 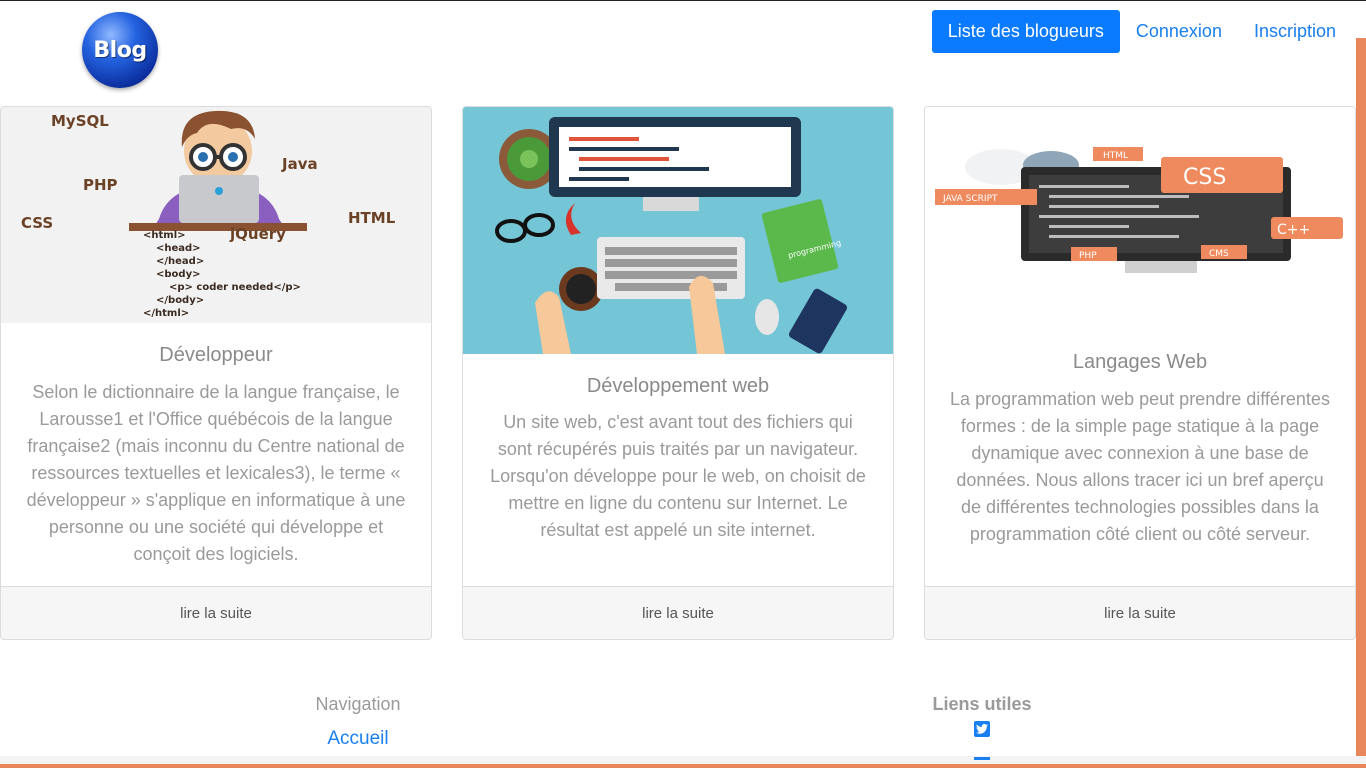 I want to click on tag-css: CSS, so click(x=1204, y=177).